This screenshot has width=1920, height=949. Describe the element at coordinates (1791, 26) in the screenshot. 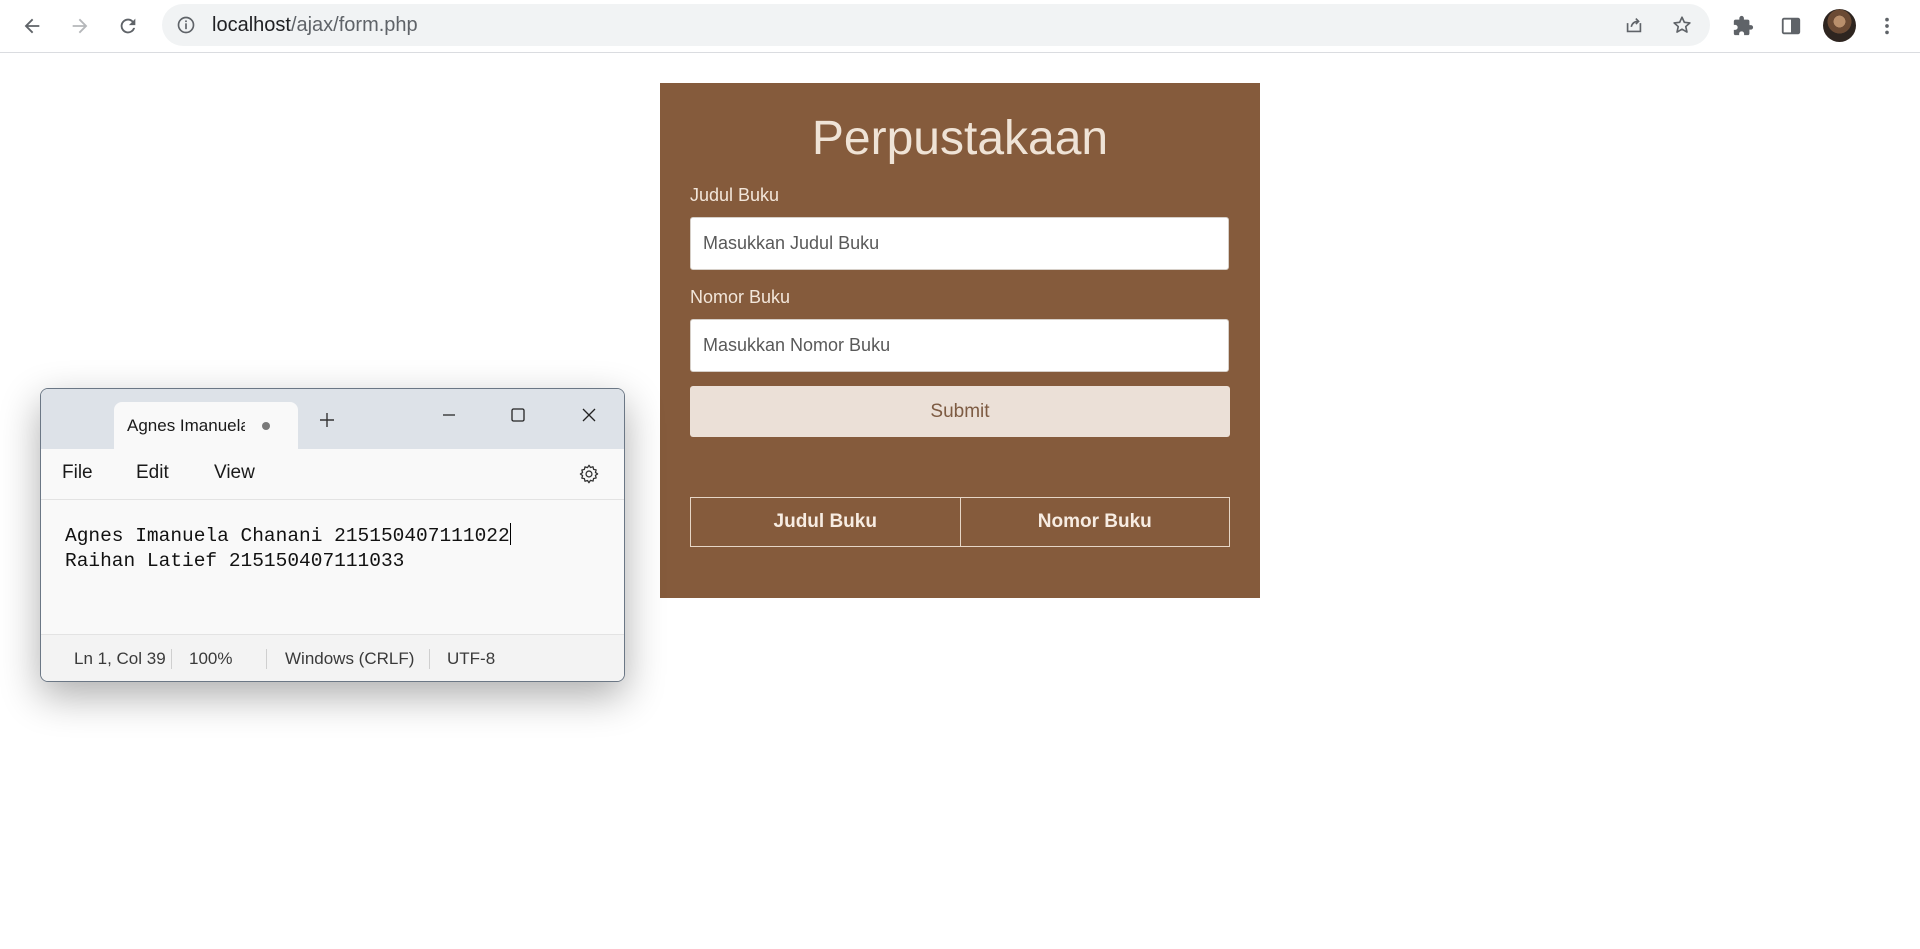

I see `side-panel-icon` at that location.